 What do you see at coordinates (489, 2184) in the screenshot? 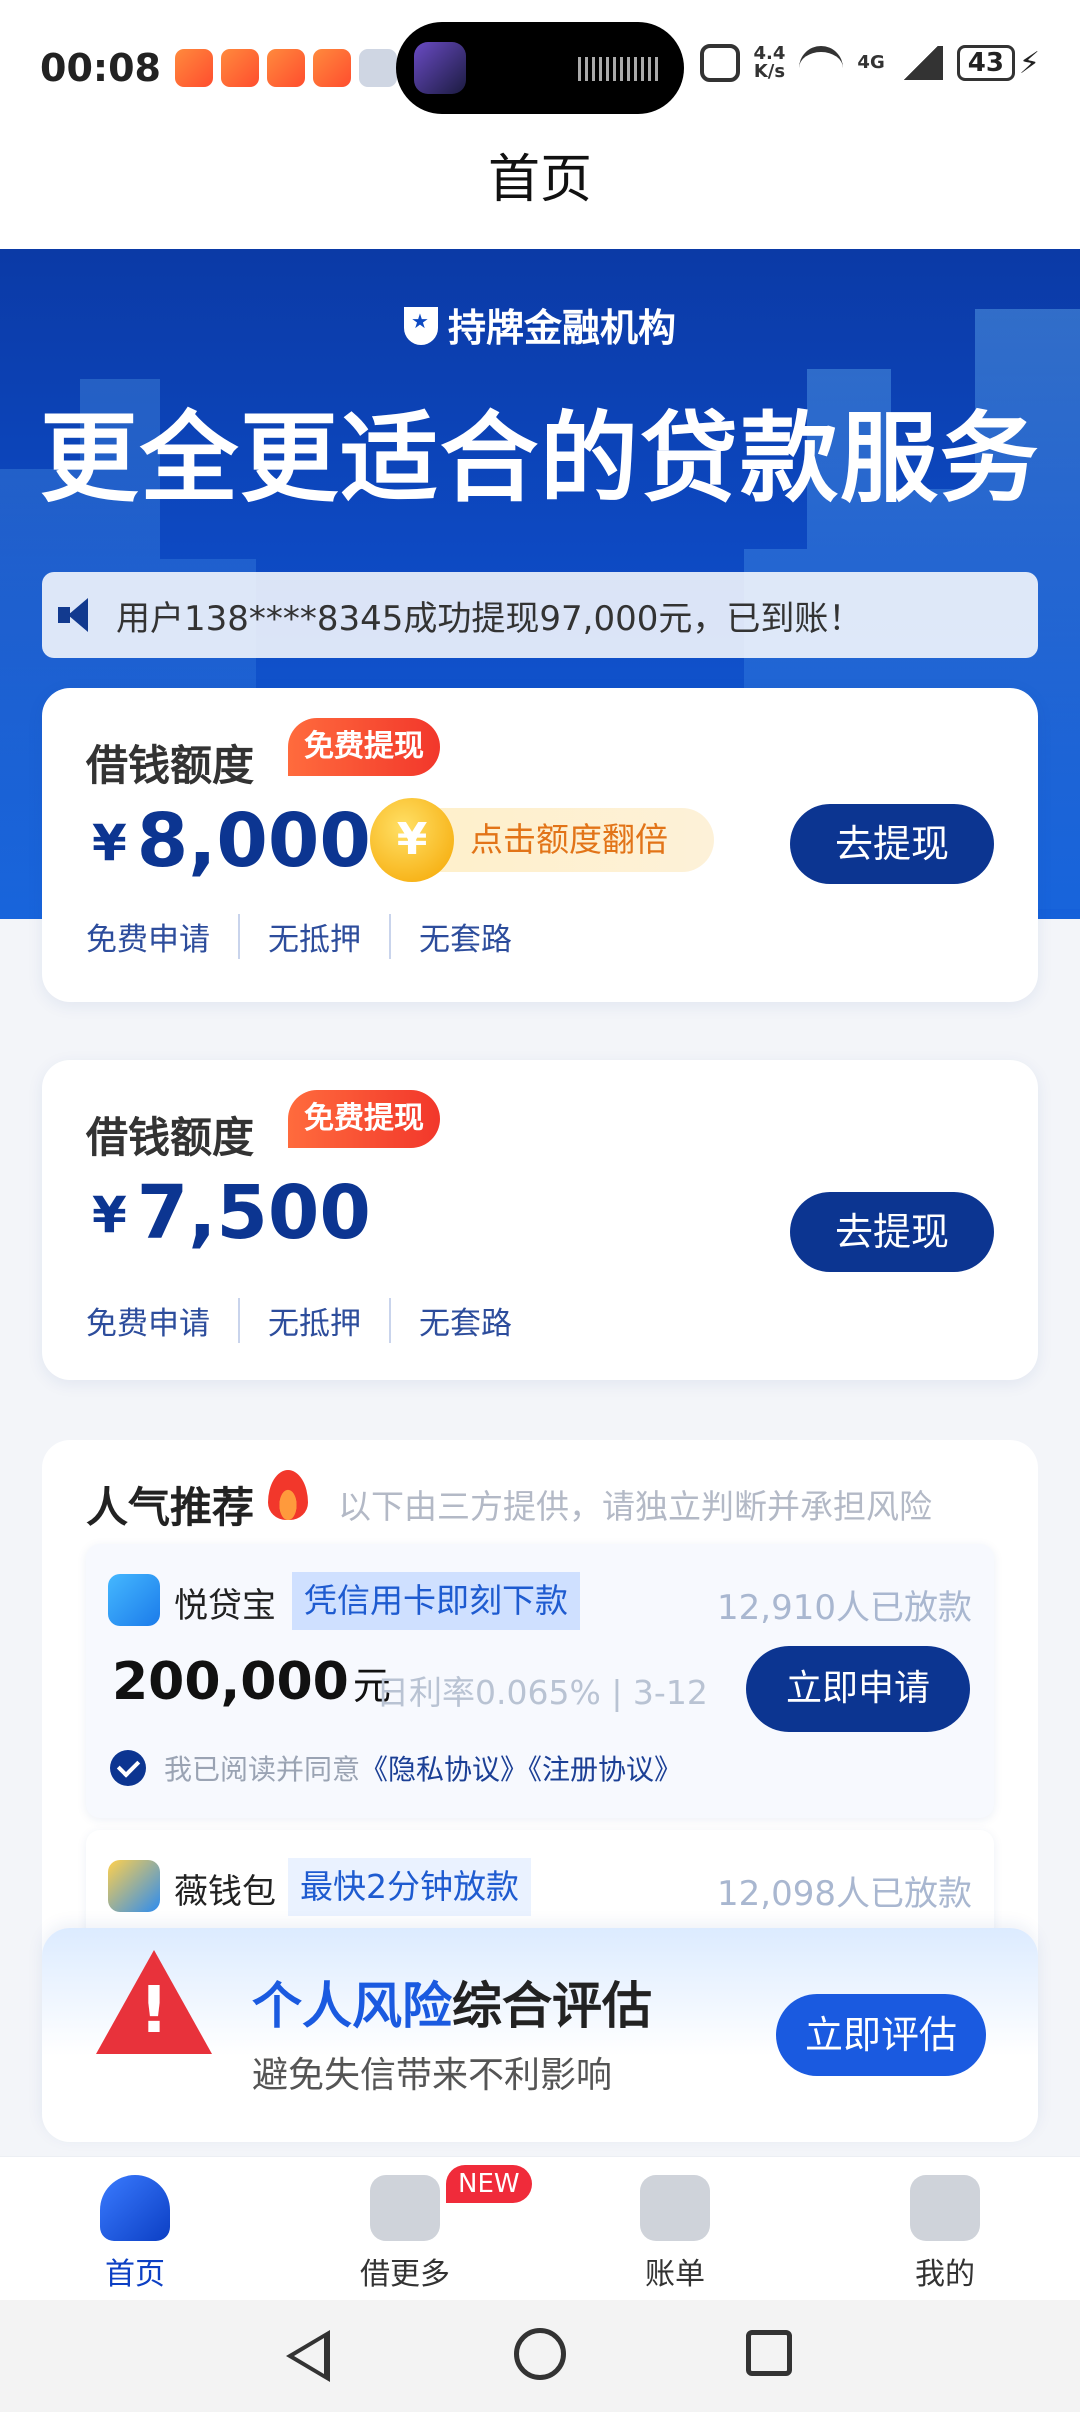
I see `new-badge: NEW` at bounding box center [489, 2184].